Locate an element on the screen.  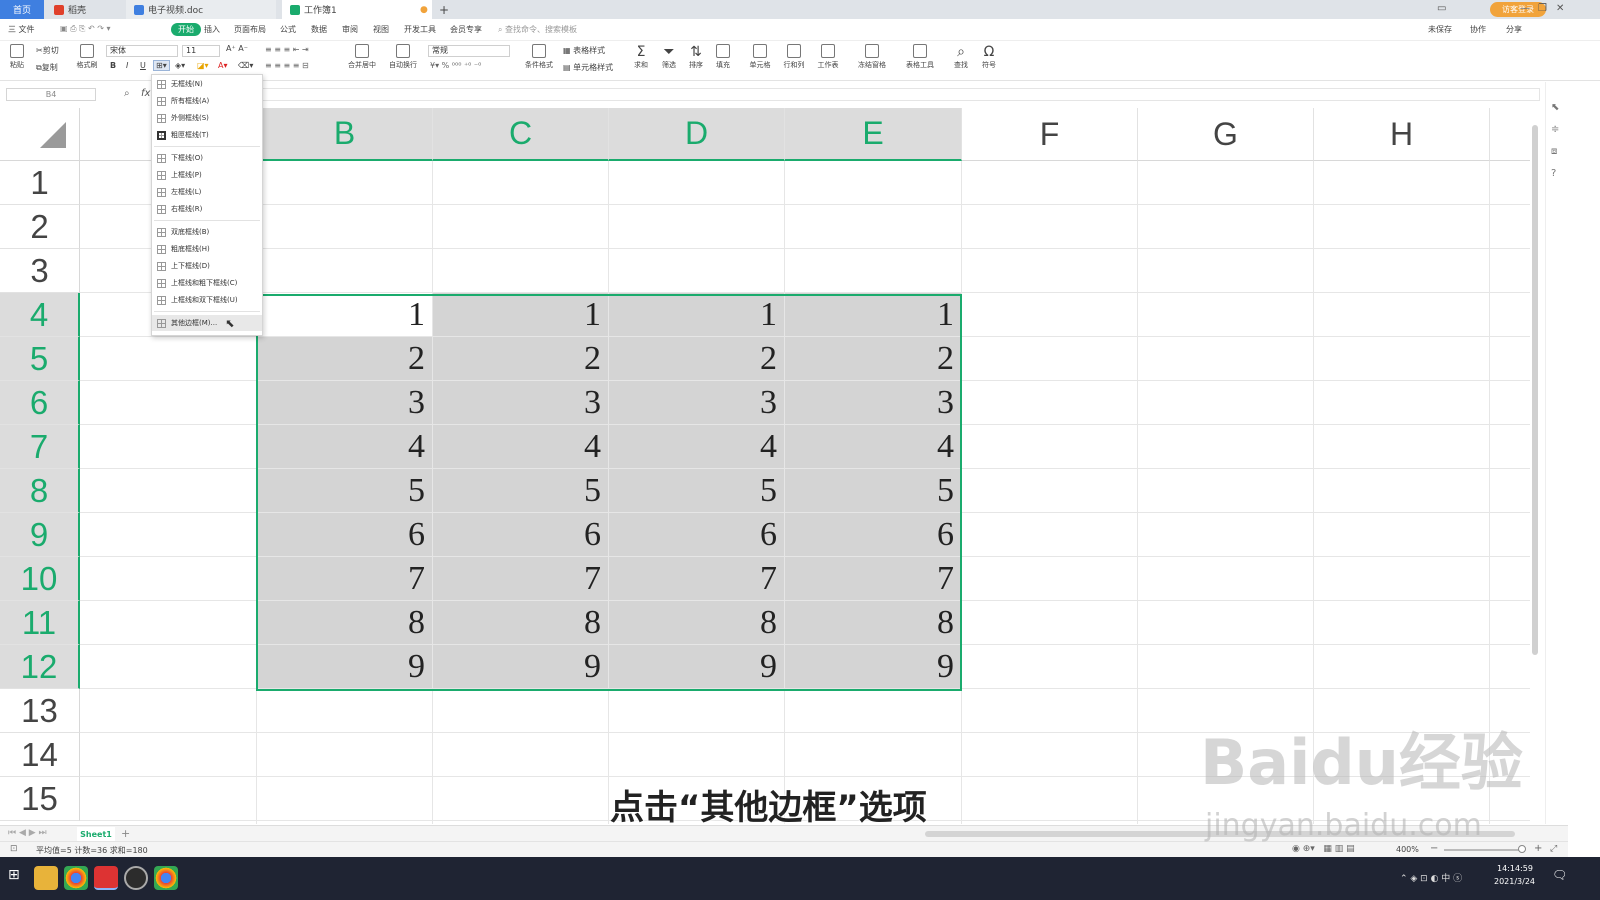
cell-c11: 8 is located at coordinates (521, 623).